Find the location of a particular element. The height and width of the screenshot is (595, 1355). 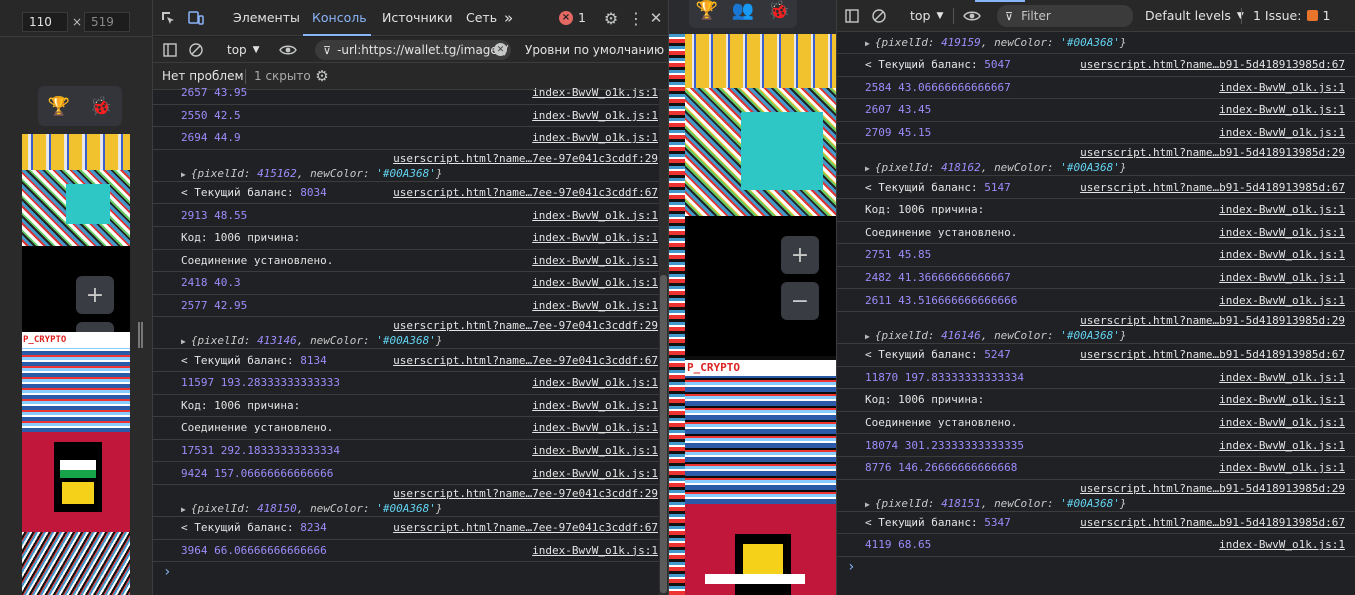

error-counter: × 1 is located at coordinates (572, 17).